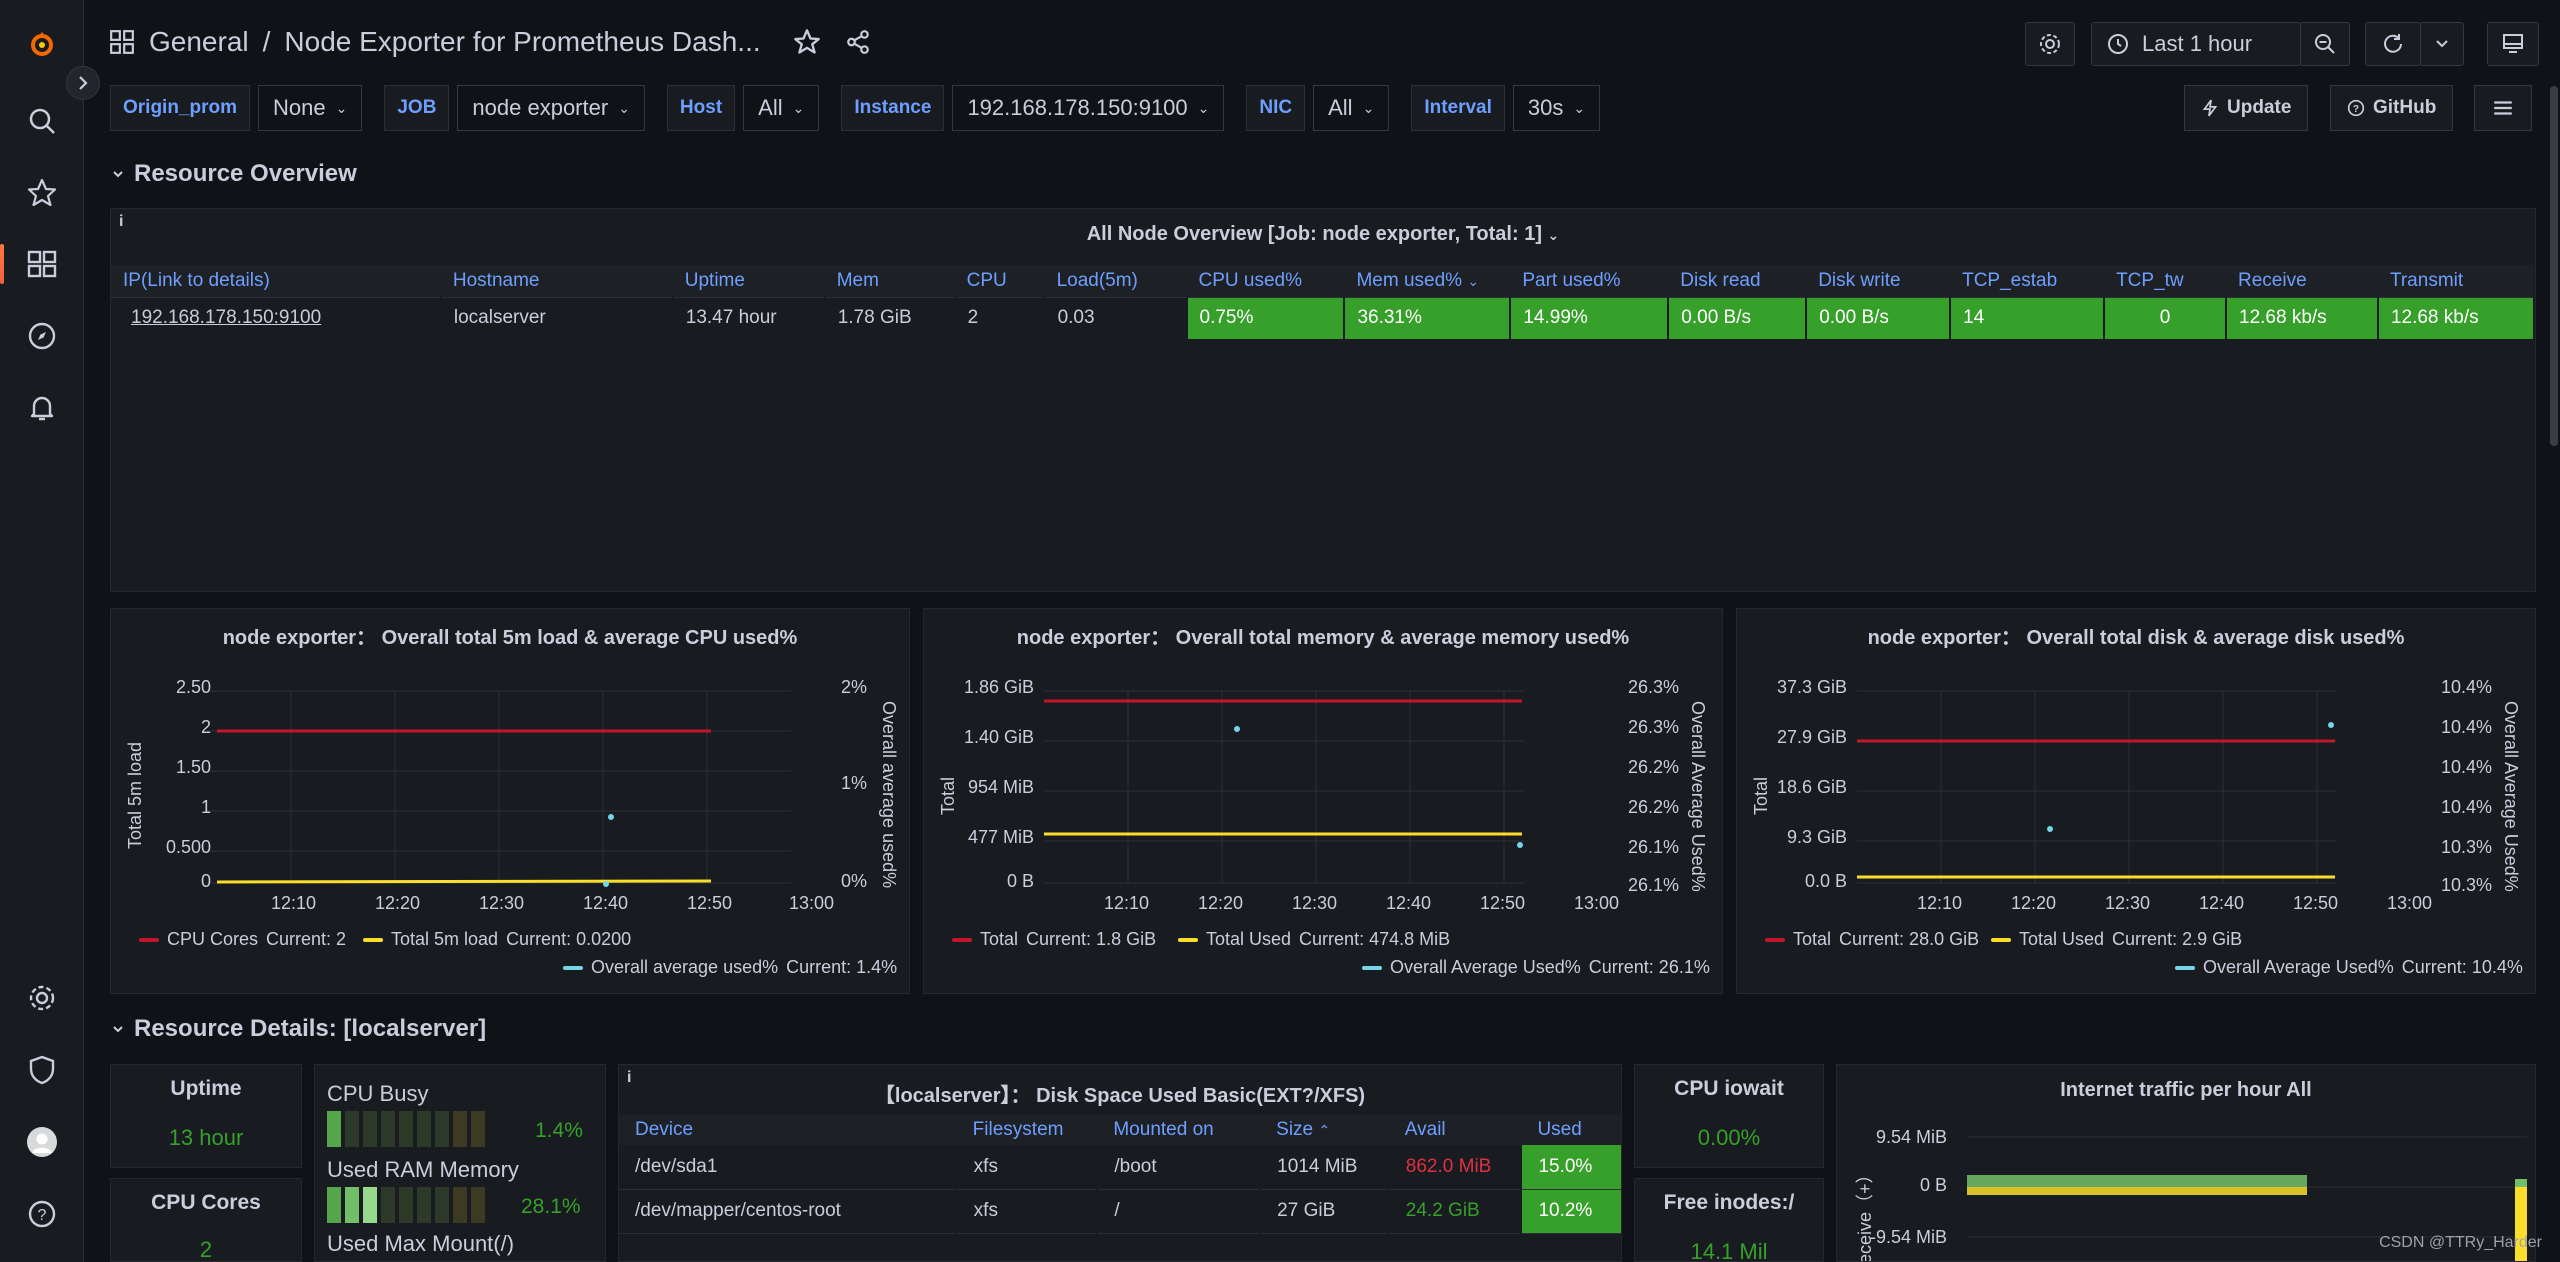  What do you see at coordinates (2165, 281) in the screenshot?
I see `col-header: TCP_tw` at bounding box center [2165, 281].